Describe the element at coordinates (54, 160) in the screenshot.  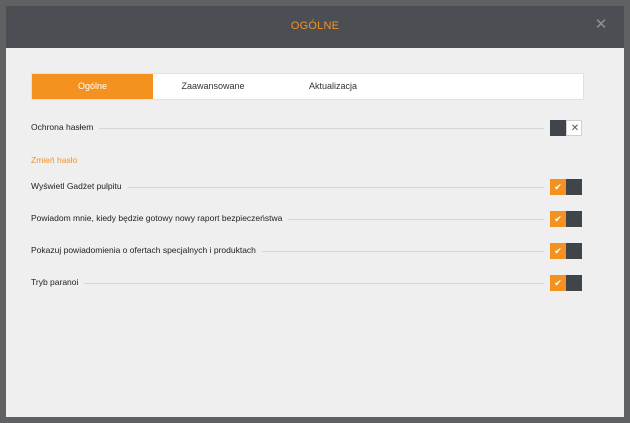
I see `change-password-link: Zmień hasło` at that location.